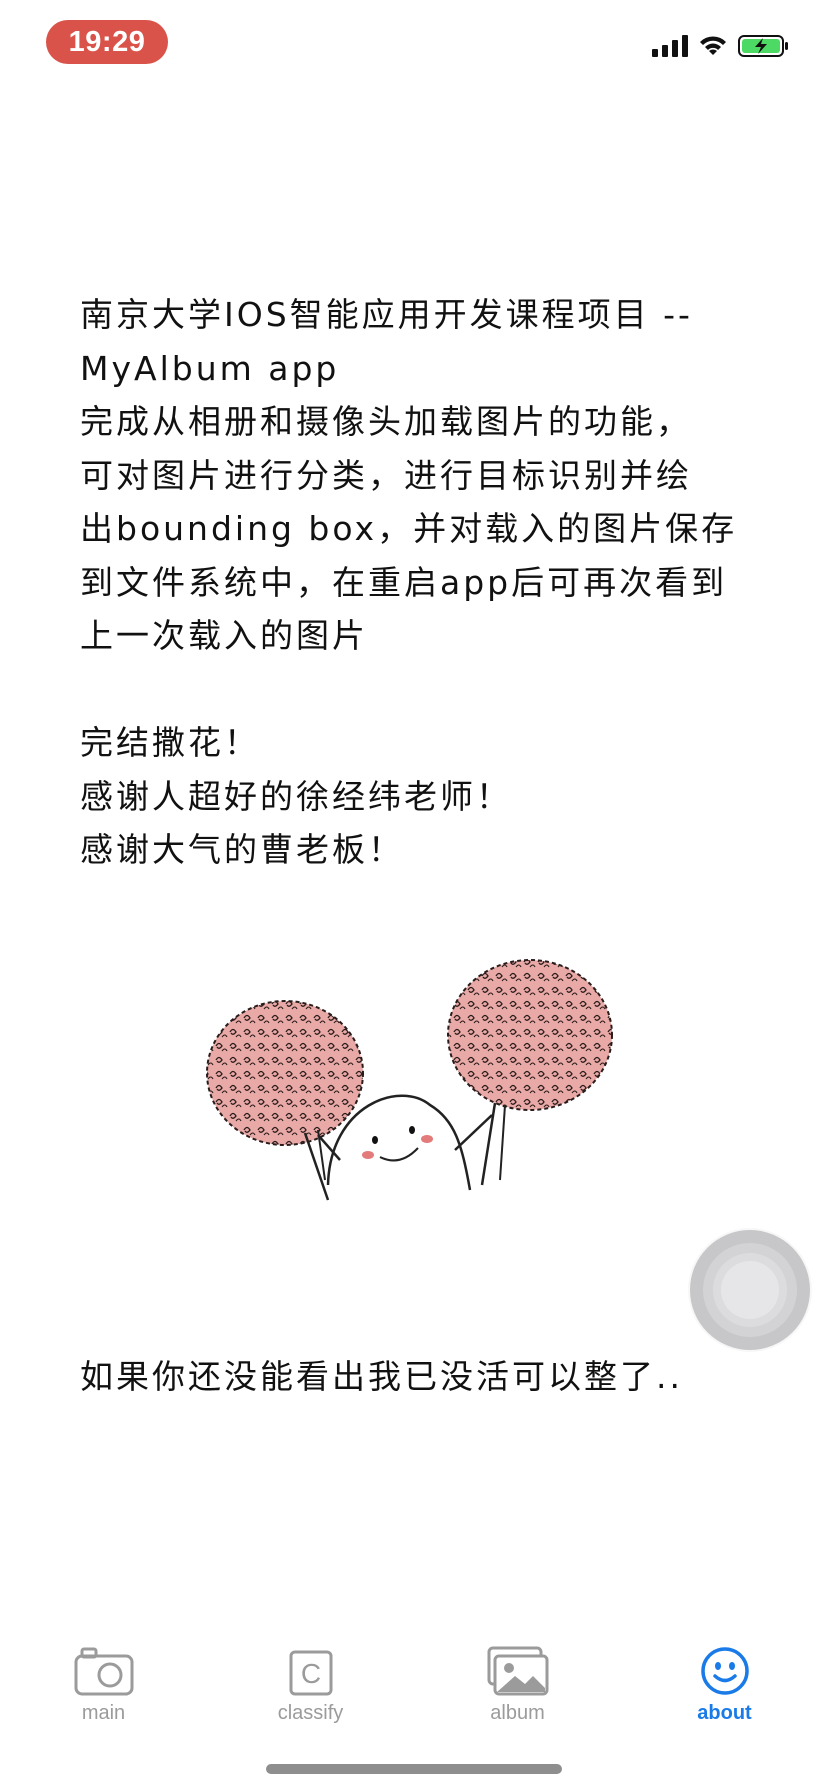 The image size is (828, 1792). What do you see at coordinates (381, 1376) in the screenshot?
I see `footer-text: 如果你还没能看出我已没活可以整了..` at bounding box center [381, 1376].